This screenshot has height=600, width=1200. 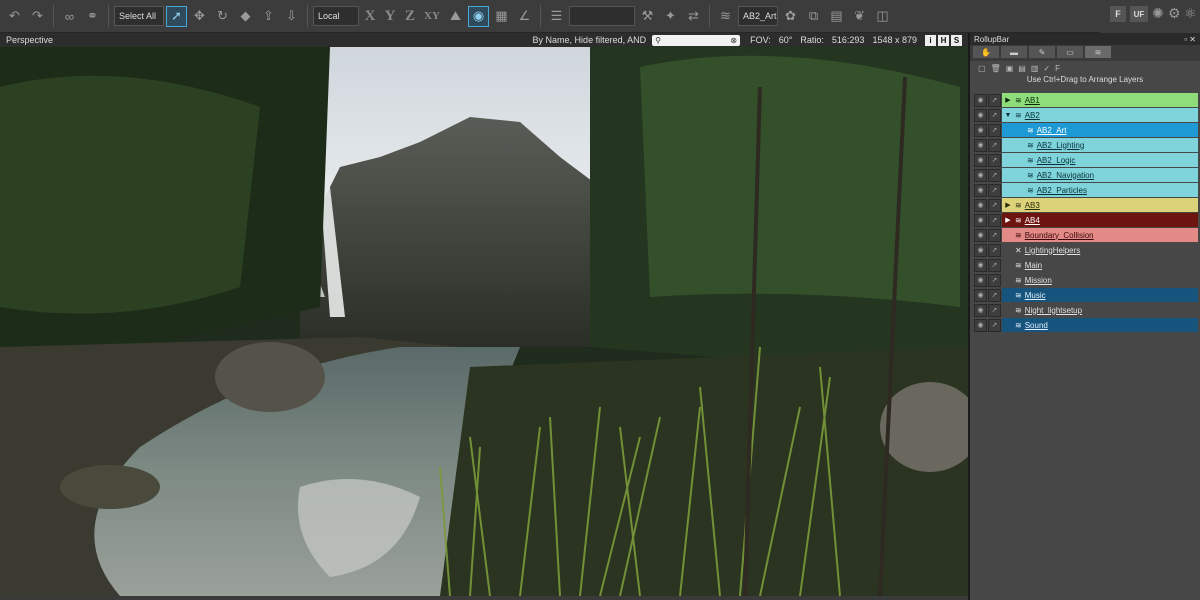 I want to click on pin-icon: ▫ ✕, so click(x=1190, y=39).